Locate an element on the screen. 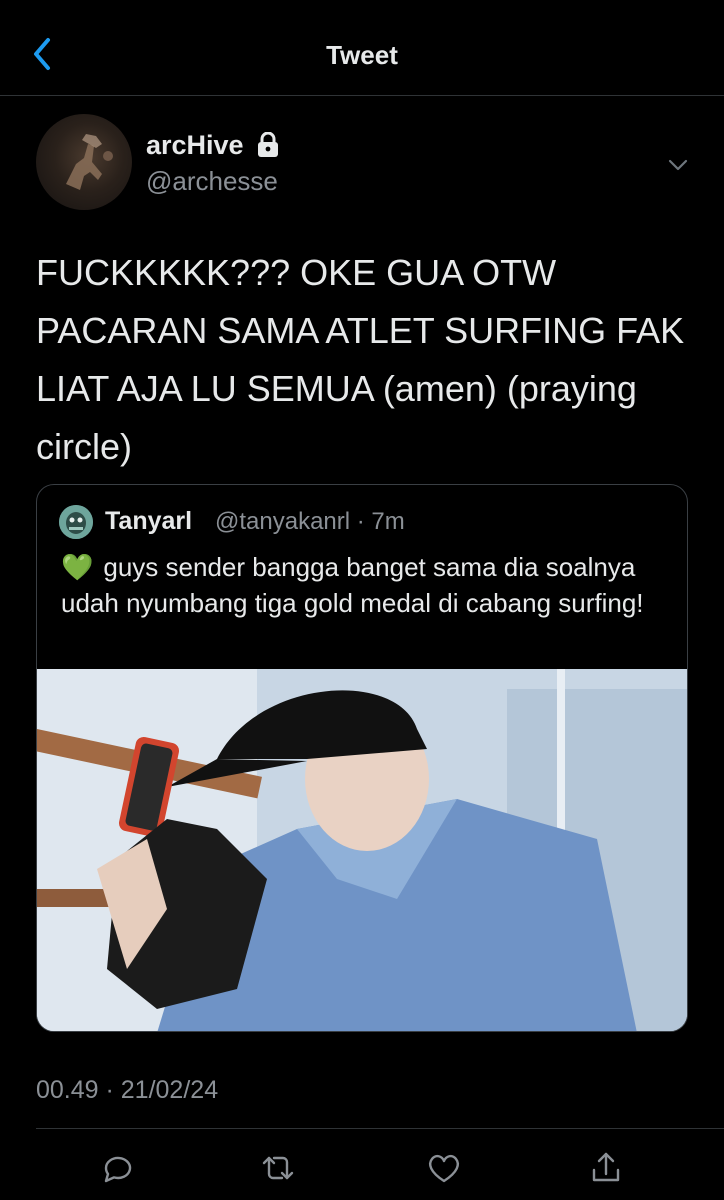 The image size is (724, 1200). top-bar: Tweet is located at coordinates (362, 48).